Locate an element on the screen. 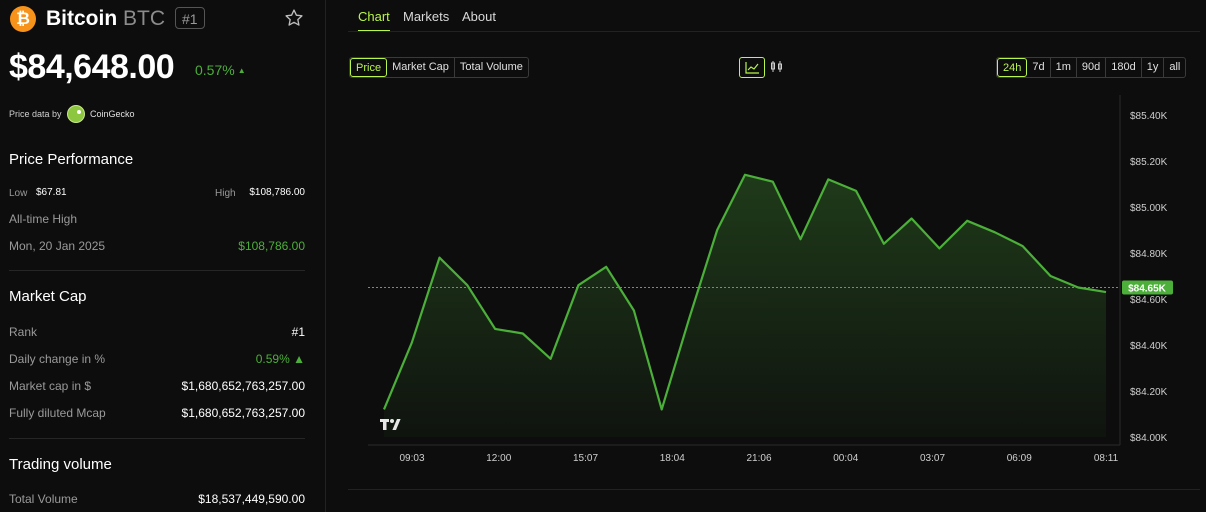  high-value: $108,786.00 is located at coordinates (277, 192).